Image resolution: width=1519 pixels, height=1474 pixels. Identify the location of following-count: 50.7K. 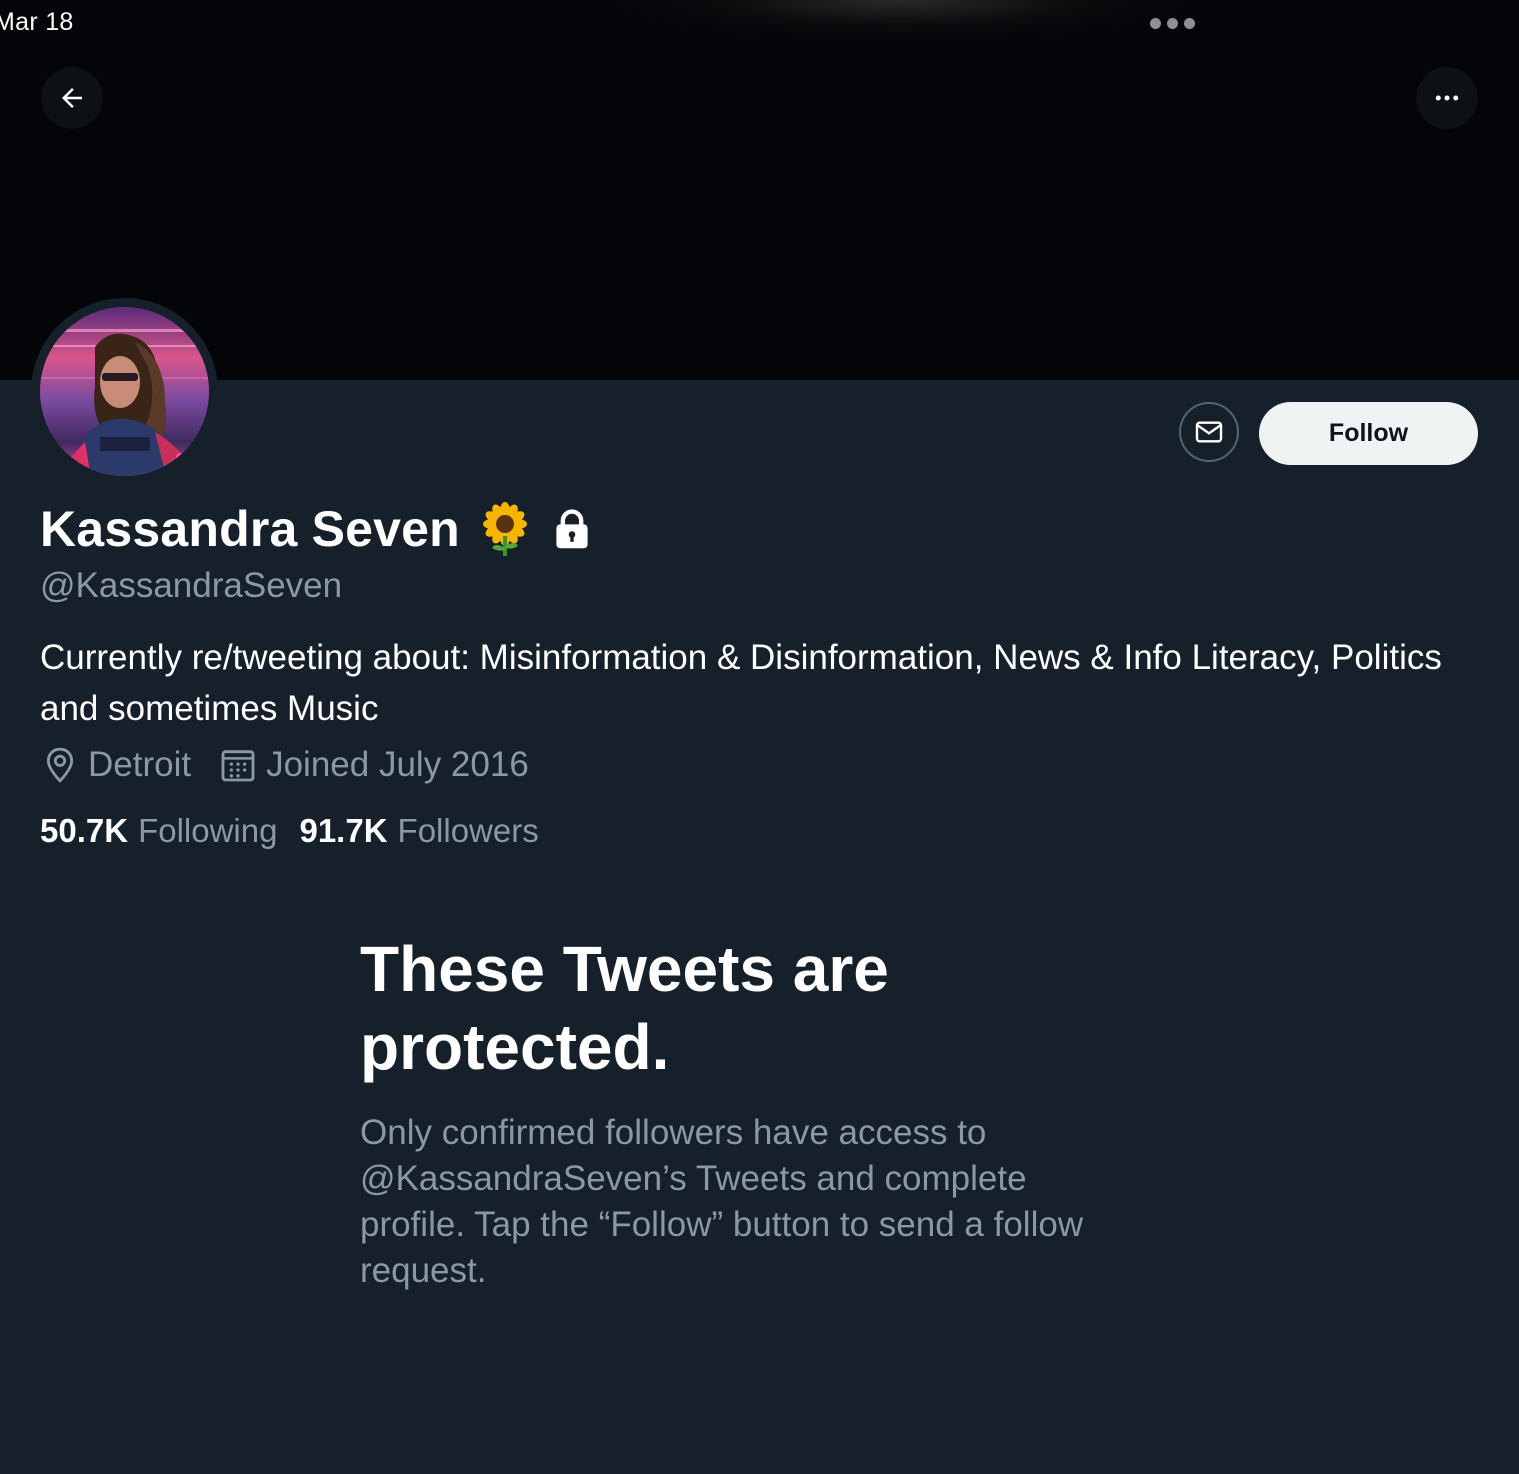
(84, 830).